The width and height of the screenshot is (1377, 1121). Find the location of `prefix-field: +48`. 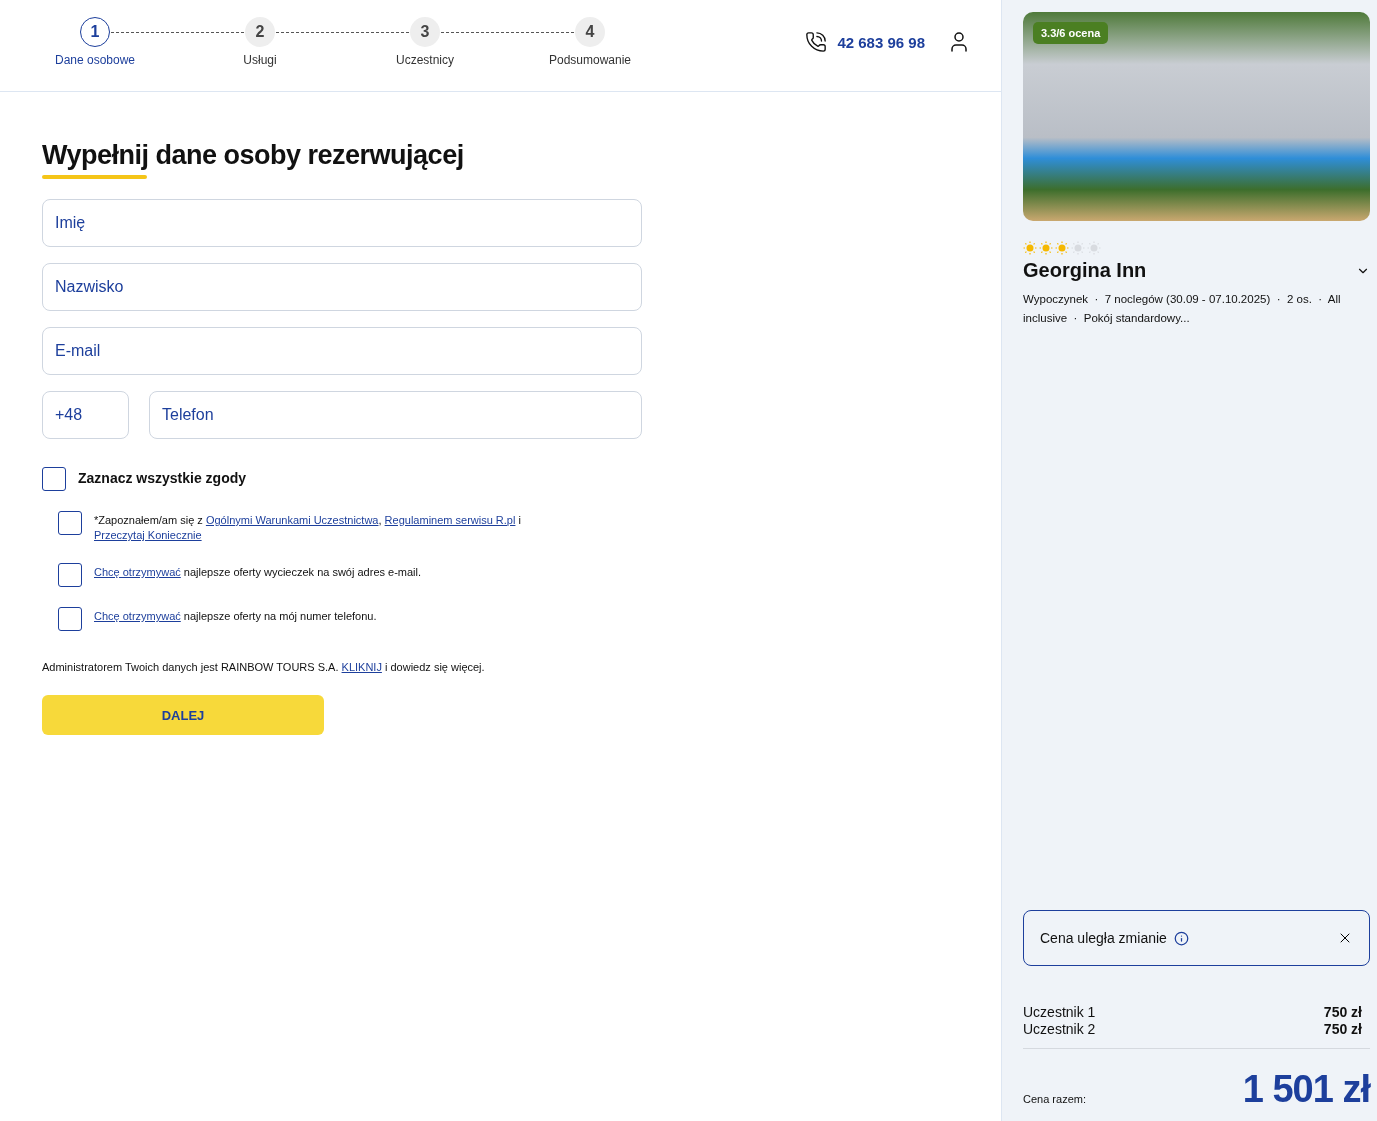

prefix-field: +48 is located at coordinates (85, 415).